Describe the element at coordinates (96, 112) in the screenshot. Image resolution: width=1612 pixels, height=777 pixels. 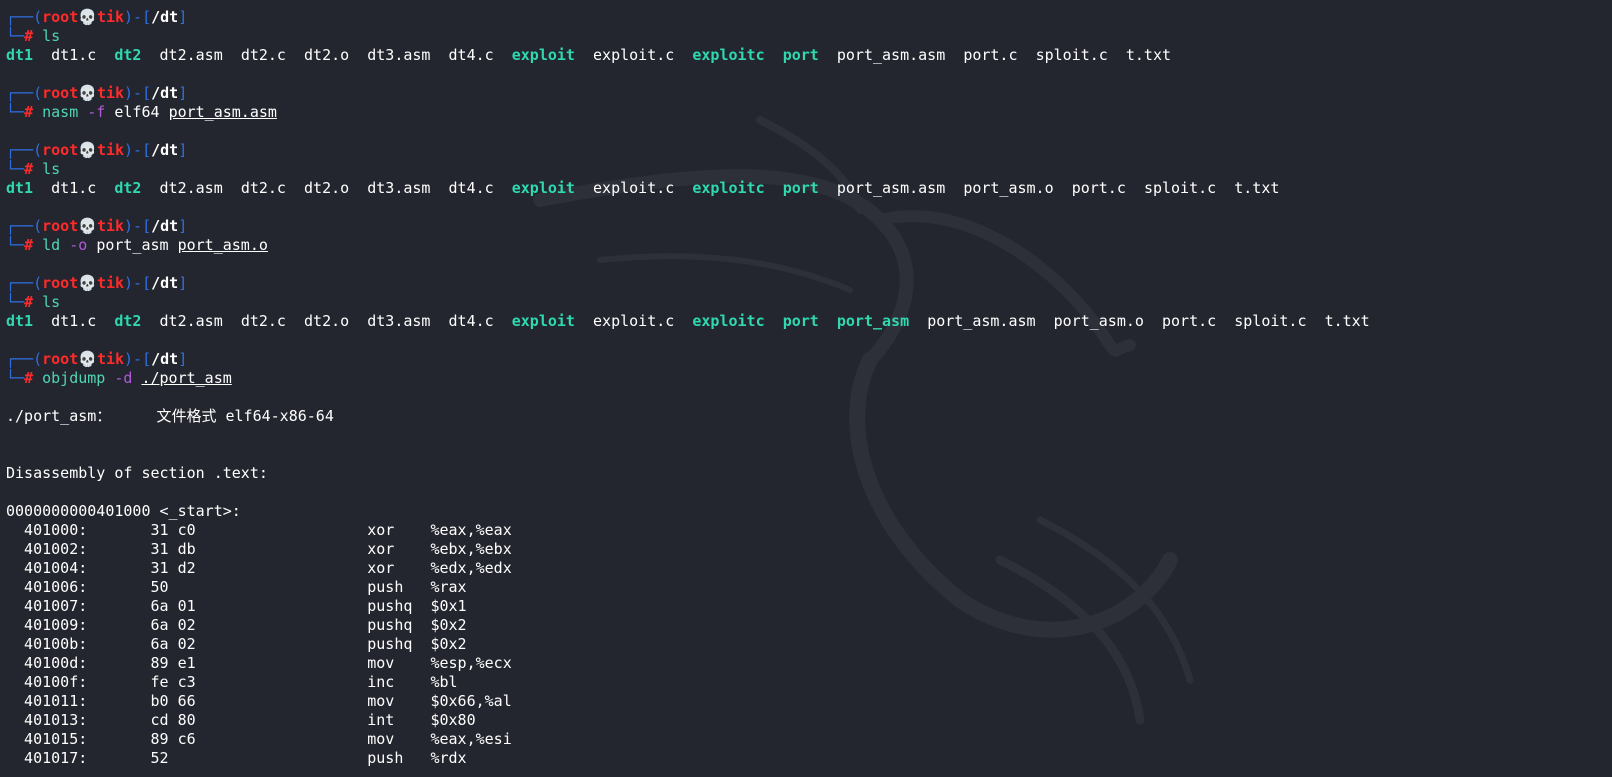
I see `command-opt: -f` at that location.